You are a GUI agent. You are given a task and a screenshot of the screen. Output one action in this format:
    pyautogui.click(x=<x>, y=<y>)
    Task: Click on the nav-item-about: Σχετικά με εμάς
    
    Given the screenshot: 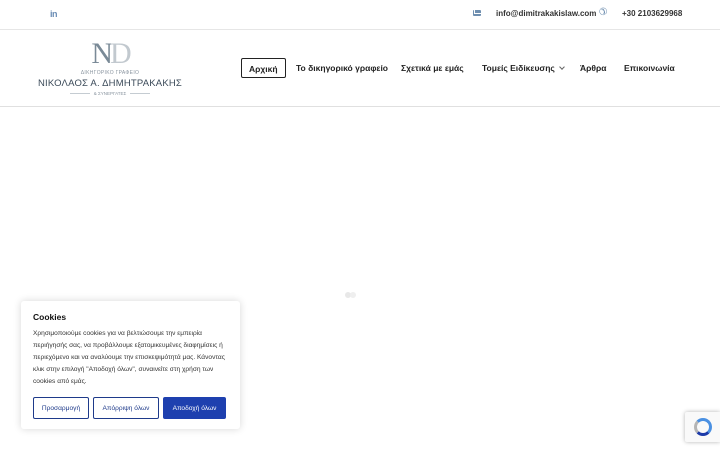 What is the action you would take?
    pyautogui.click(x=432, y=68)
    